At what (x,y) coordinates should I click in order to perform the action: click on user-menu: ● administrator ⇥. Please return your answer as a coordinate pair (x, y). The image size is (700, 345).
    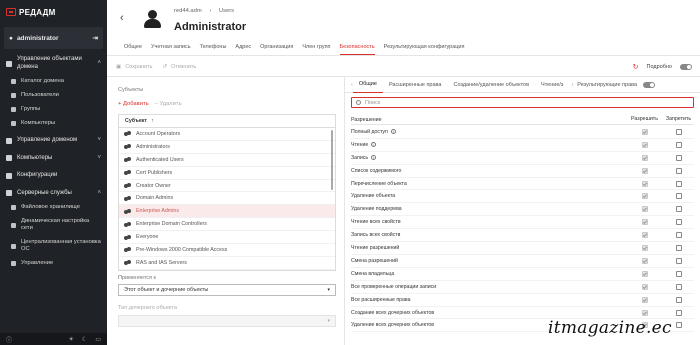
    Looking at the image, I should click on (53, 38).